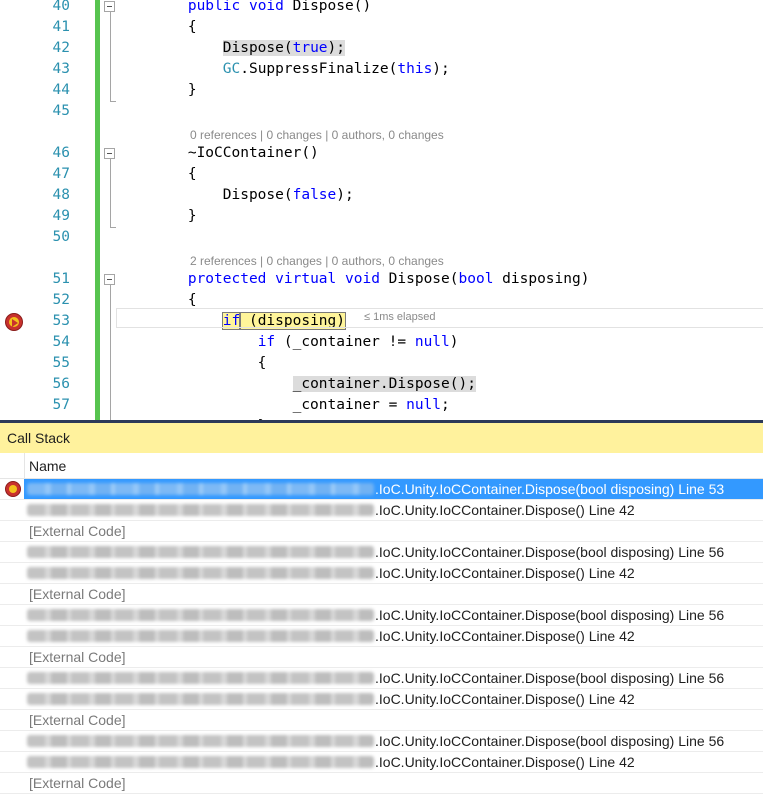 The image size is (763, 798). What do you see at coordinates (439, 318) in the screenshot?
I see `current-line-highlight` at bounding box center [439, 318].